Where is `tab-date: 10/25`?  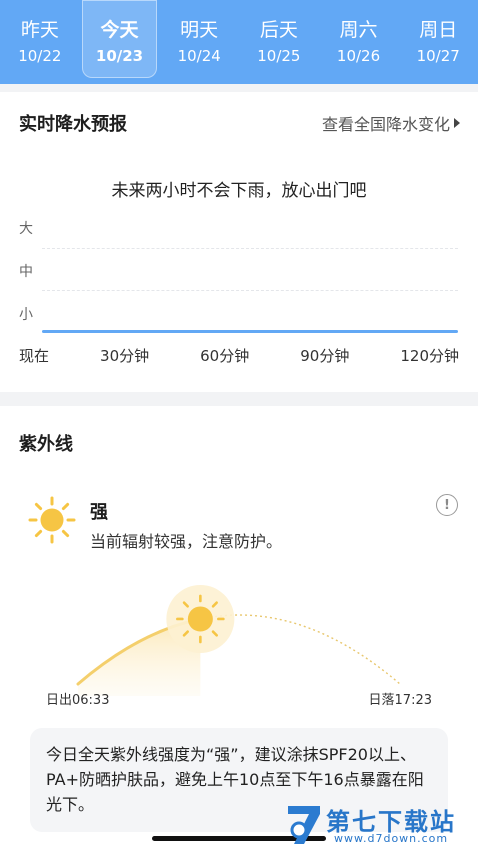 tab-date: 10/25 is located at coordinates (279, 55).